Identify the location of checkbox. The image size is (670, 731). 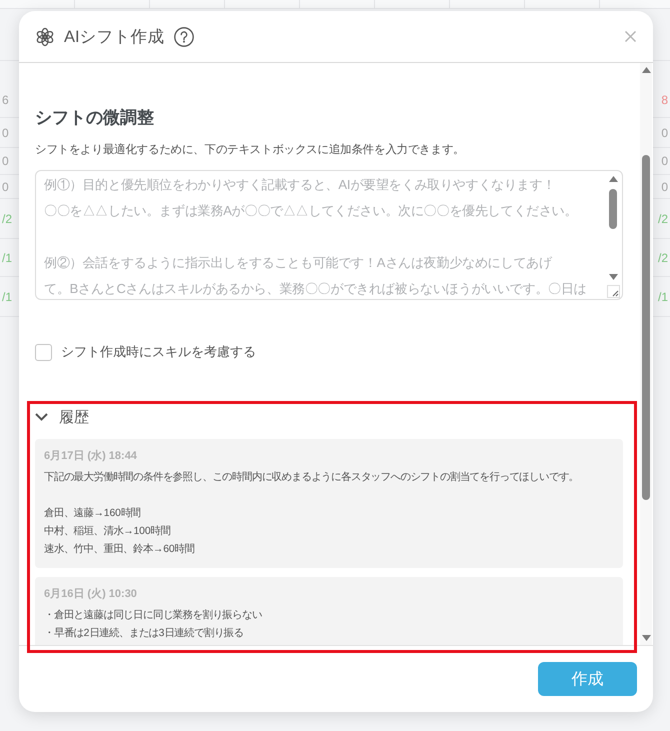
(43, 352).